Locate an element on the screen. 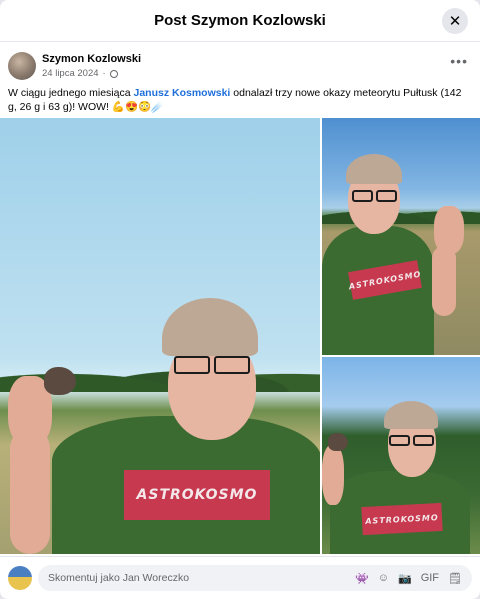 This screenshot has width=480, height=599. camera-icon: 📷 is located at coordinates (405, 578).